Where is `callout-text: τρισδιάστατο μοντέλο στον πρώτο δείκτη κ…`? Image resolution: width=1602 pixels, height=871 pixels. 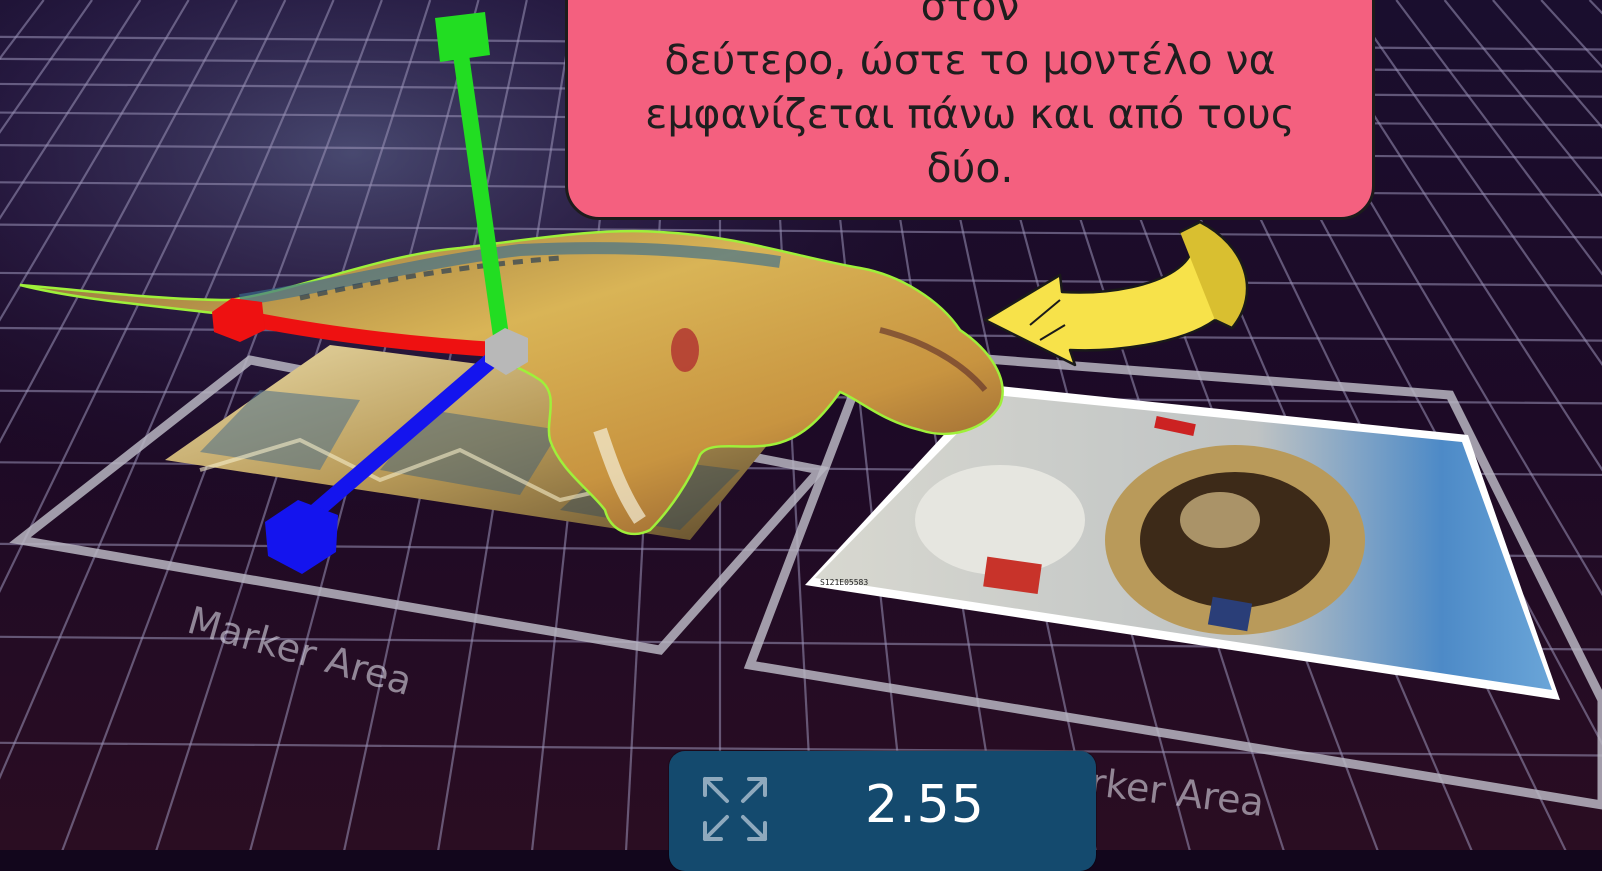 callout-text: τρισδιάστατο μοντέλο στον πρώτο δείκτη κ… is located at coordinates (970, 96).